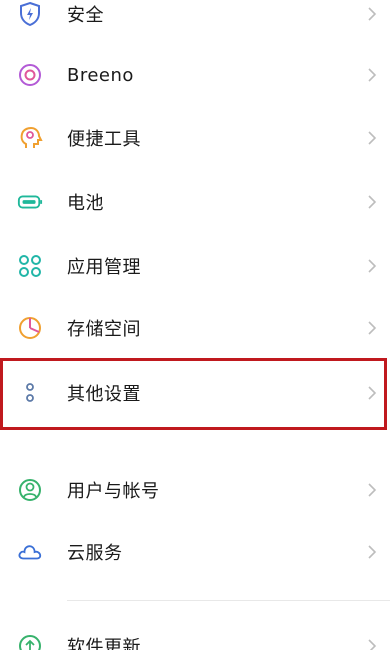 This screenshot has width=390, height=650. I want to click on settings-item-user-account: 用户与帐号, so click(195, 490).